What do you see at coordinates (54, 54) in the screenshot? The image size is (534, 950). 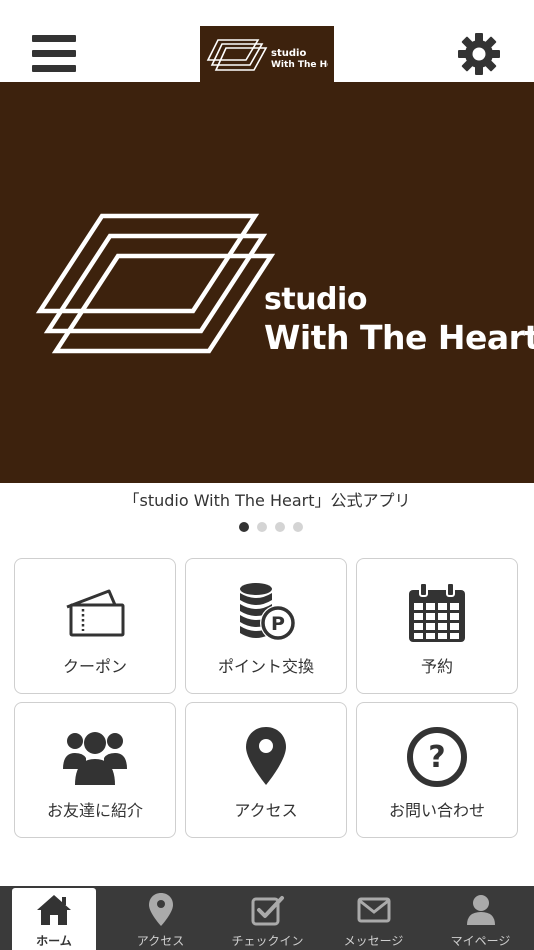 I see `hamburger-menu-icon` at bounding box center [54, 54].